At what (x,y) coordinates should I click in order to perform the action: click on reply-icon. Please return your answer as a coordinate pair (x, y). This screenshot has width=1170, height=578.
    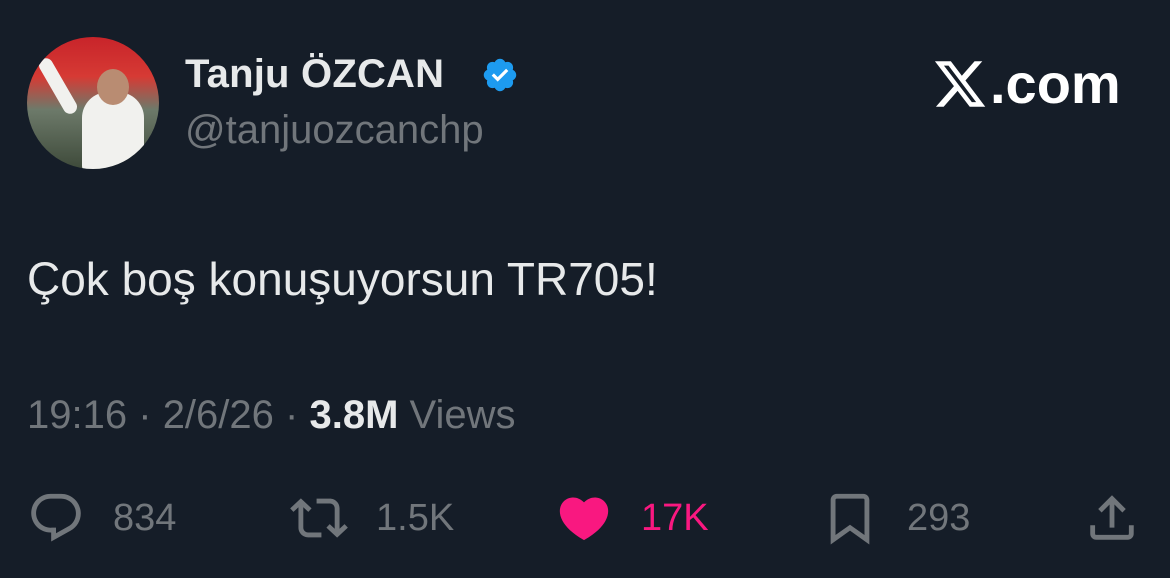
    Looking at the image, I should click on (56, 517).